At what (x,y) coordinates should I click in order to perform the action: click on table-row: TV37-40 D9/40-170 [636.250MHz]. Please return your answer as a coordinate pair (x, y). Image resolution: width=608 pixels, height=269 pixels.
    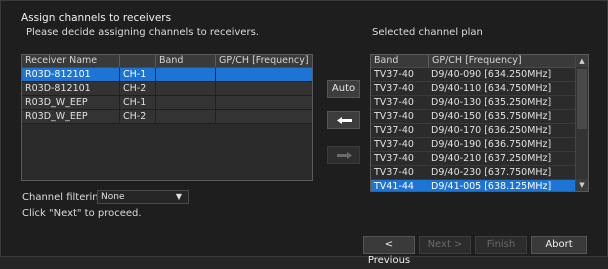
    Looking at the image, I should click on (473, 131).